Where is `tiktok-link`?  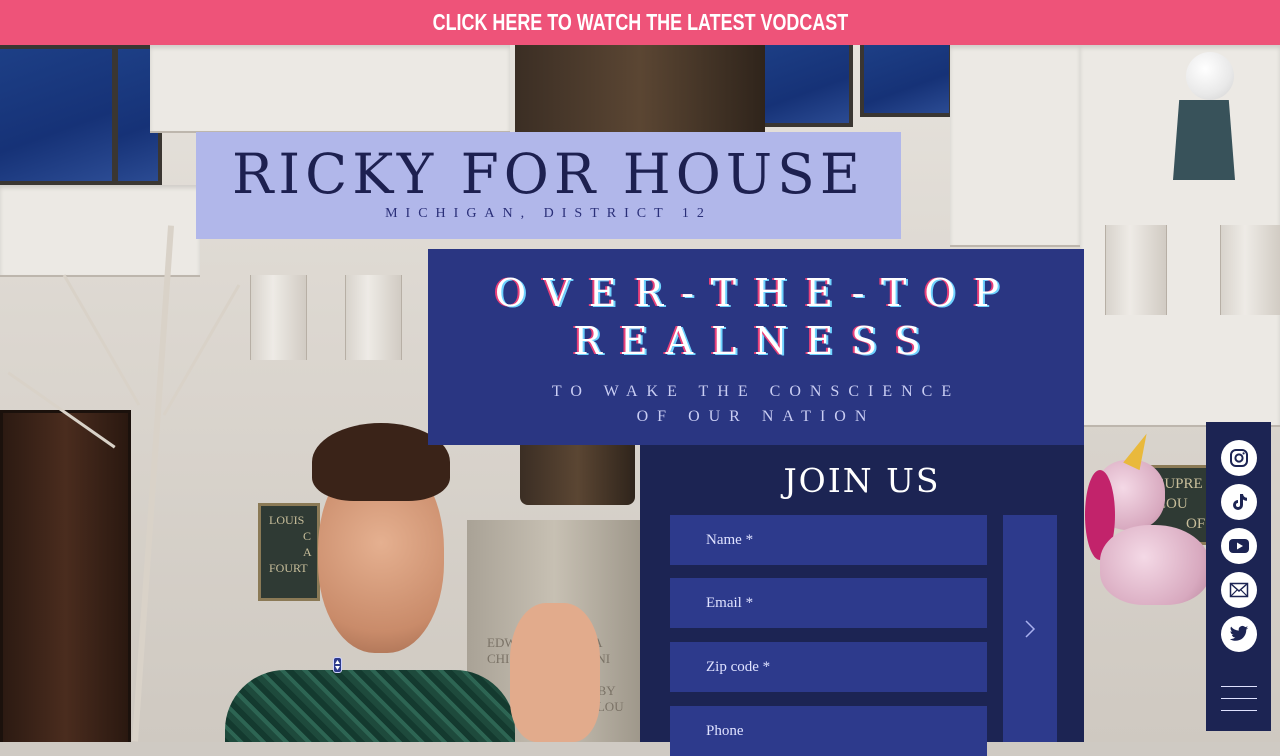 tiktok-link is located at coordinates (1239, 502).